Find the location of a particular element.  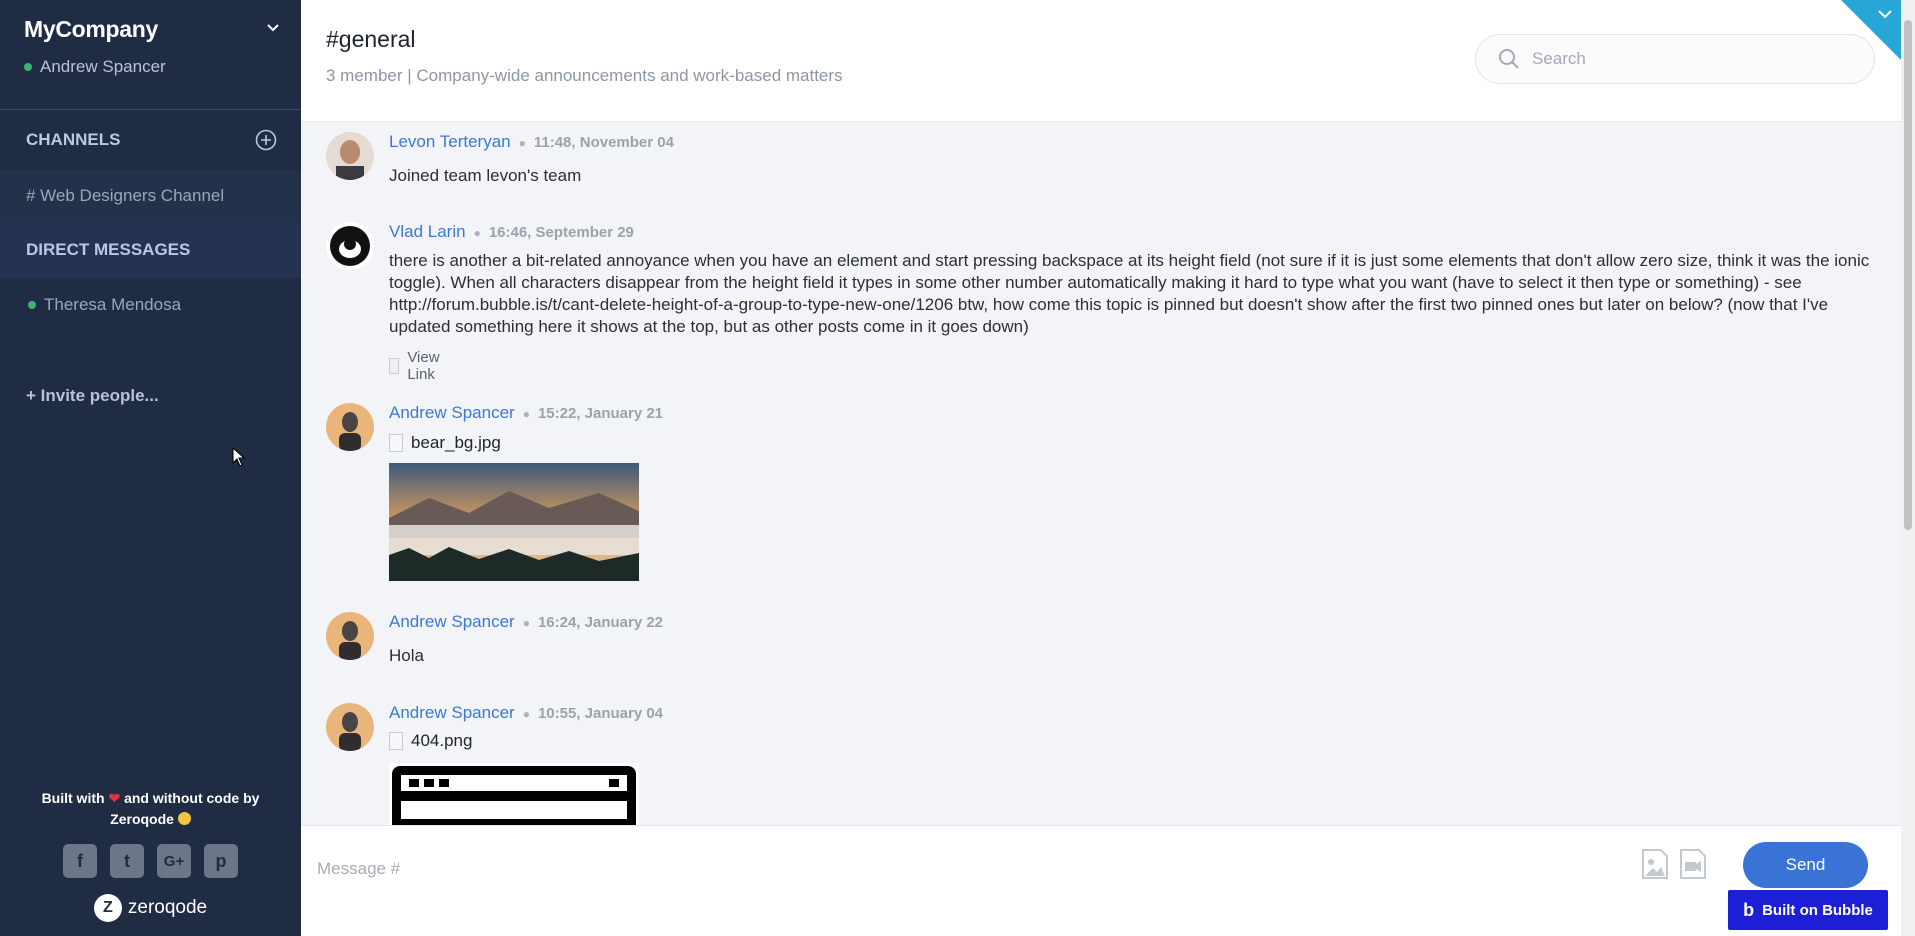

link-preview-icon is located at coordinates (394, 366).